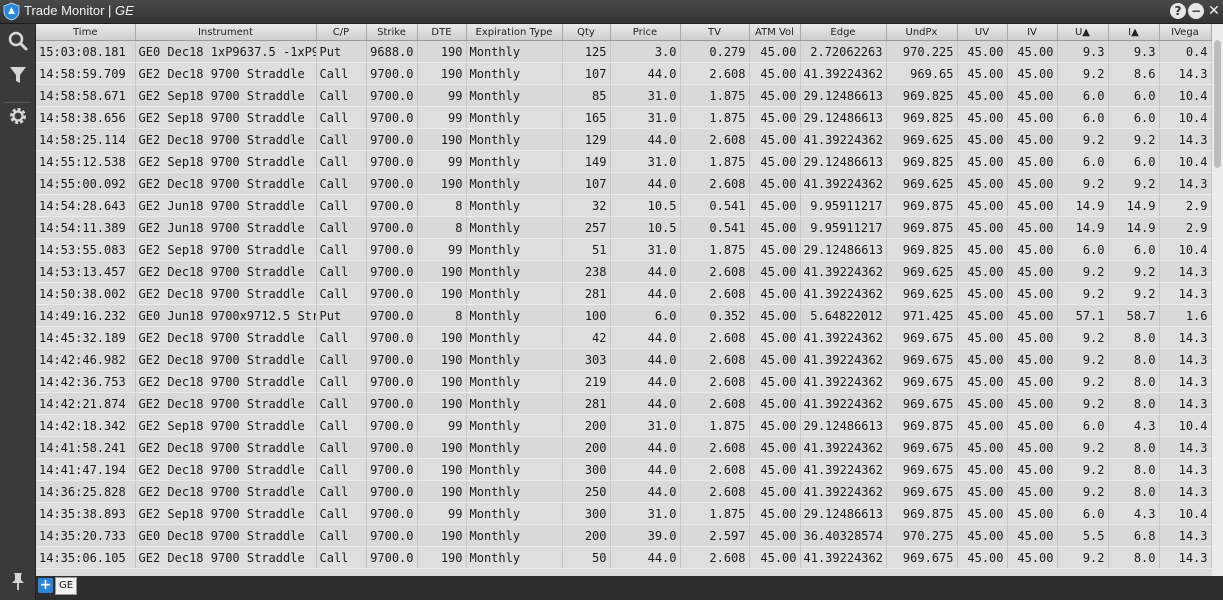 The width and height of the screenshot is (1223, 600). Describe the element at coordinates (1032, 32) in the screenshot. I see `column-header: IV` at that location.